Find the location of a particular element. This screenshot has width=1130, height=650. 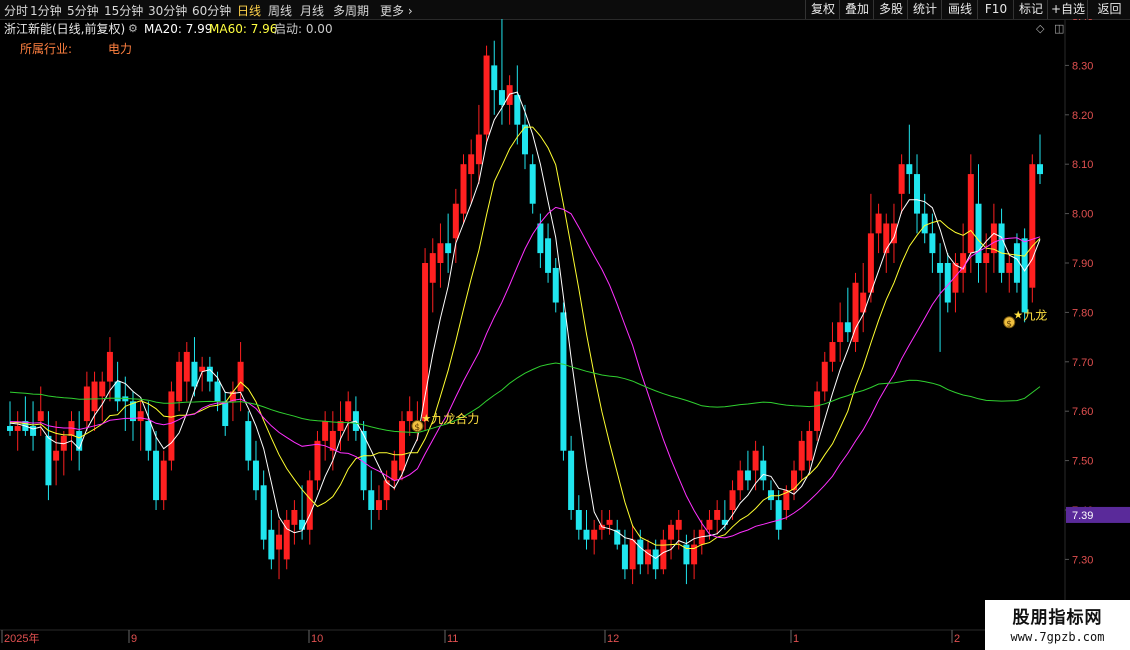

signal-jiulong-heli-coin-glyph: $ is located at coordinates (417, 428).